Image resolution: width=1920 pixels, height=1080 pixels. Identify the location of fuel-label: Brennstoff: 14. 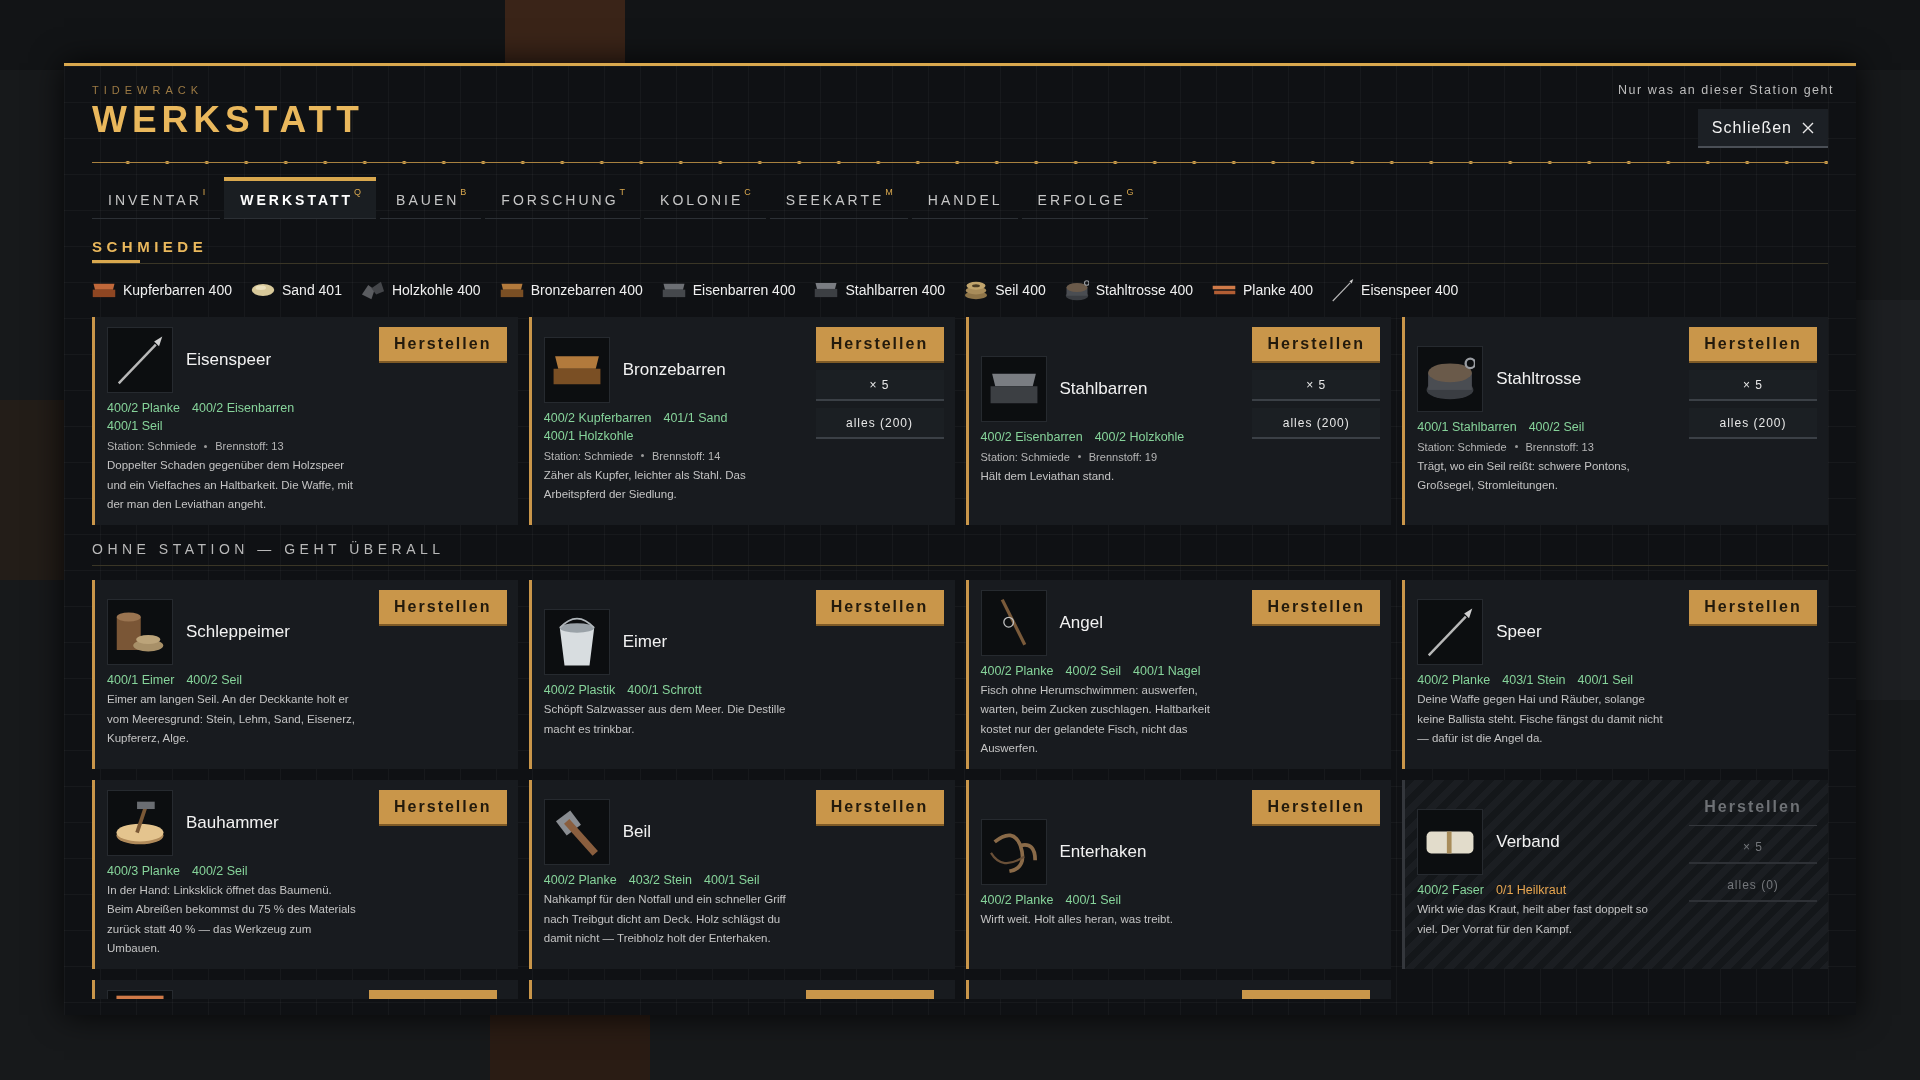
(686, 456).